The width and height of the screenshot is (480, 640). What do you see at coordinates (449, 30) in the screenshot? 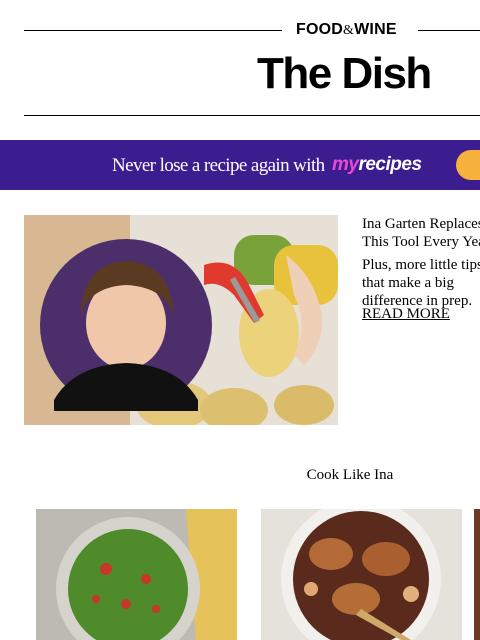
I see `header-rule-right` at bounding box center [449, 30].